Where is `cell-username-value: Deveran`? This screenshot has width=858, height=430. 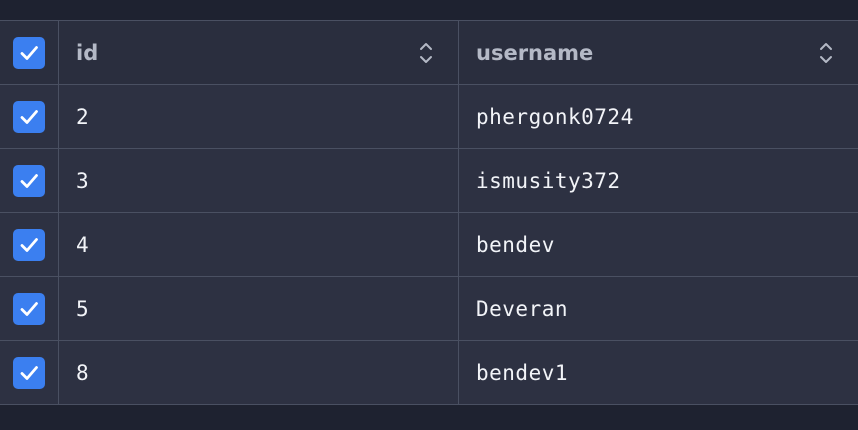
cell-username-value: Deveran is located at coordinates (522, 308).